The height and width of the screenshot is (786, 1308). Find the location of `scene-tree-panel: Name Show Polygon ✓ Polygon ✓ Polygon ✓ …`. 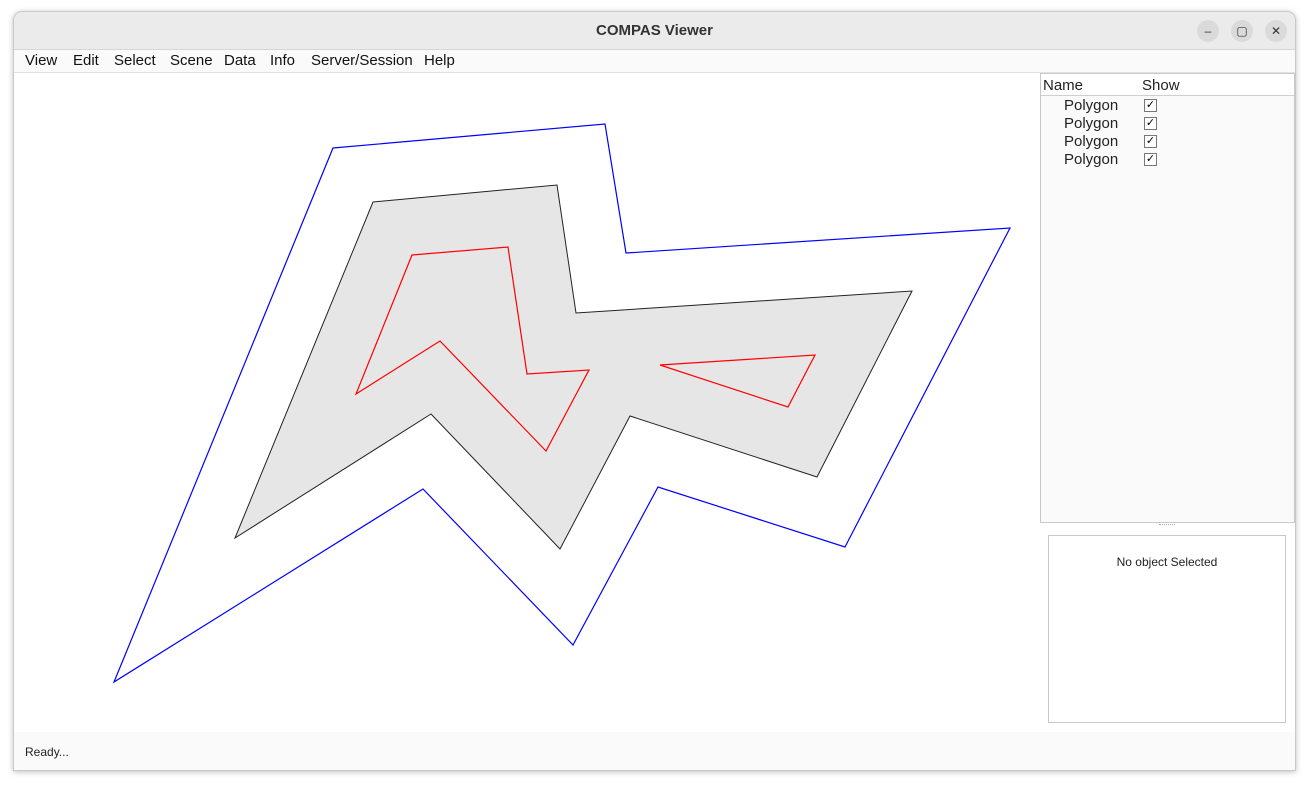

scene-tree-panel: Name Show Polygon ✓ Polygon ✓ Polygon ✓ … is located at coordinates (1167, 298).